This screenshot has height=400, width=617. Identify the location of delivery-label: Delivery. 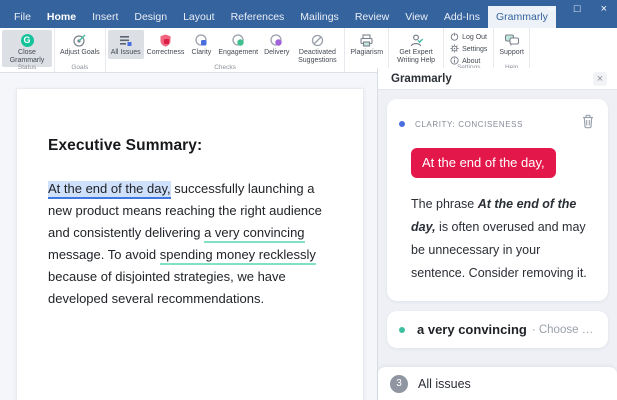
(277, 52).